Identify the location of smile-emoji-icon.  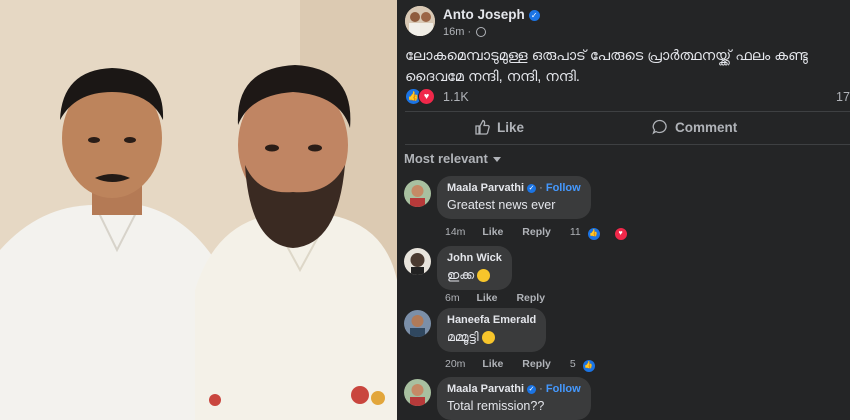
(488, 338).